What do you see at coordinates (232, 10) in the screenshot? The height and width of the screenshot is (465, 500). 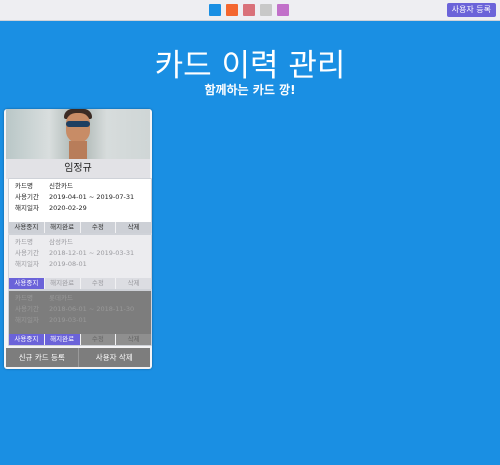 I see `theme-swatch-orange` at bounding box center [232, 10].